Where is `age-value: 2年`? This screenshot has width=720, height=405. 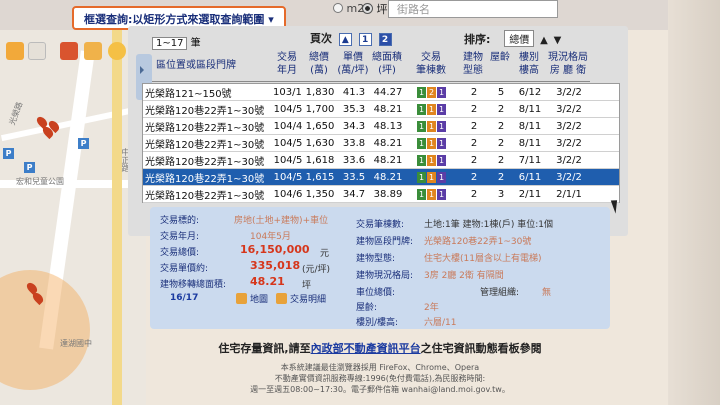 age-value: 2年 is located at coordinates (431, 308).